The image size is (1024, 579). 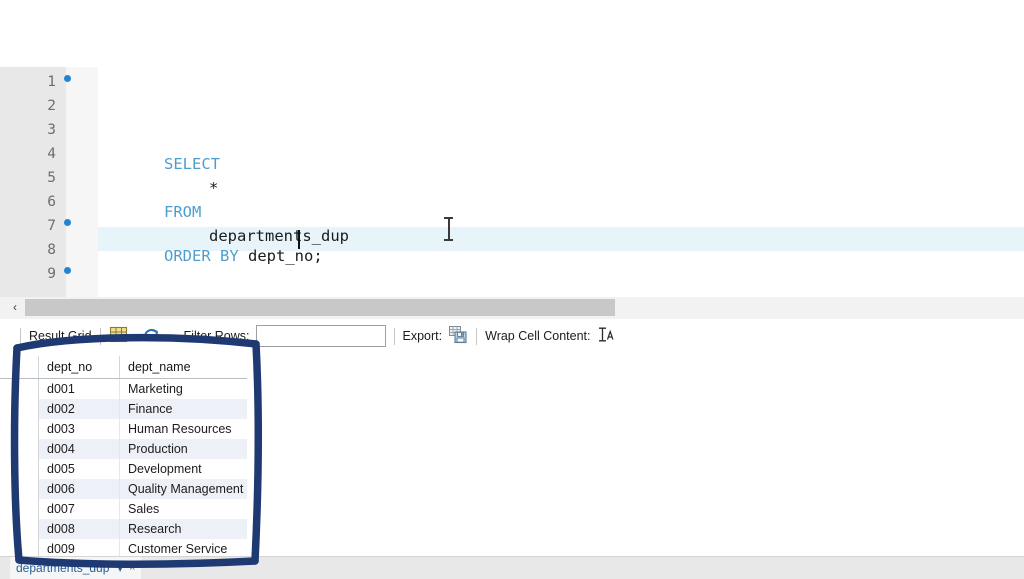 I want to click on cell-dept-no: d001, so click(x=79, y=388).